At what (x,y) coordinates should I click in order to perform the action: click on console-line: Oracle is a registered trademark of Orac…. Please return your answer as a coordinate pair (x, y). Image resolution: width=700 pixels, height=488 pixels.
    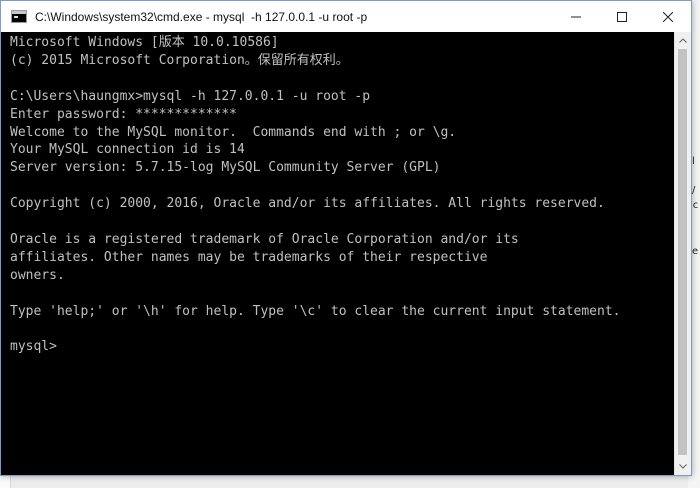
    Looking at the image, I should click on (264, 239).